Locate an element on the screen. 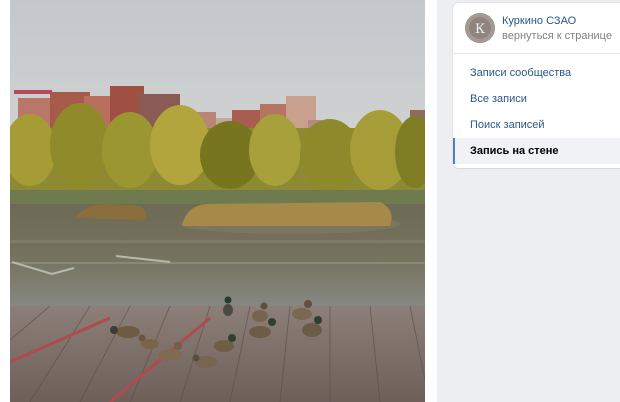 This screenshot has height=402, width=620. menu-item-search-posts: Поиск записей is located at coordinates (536, 125).